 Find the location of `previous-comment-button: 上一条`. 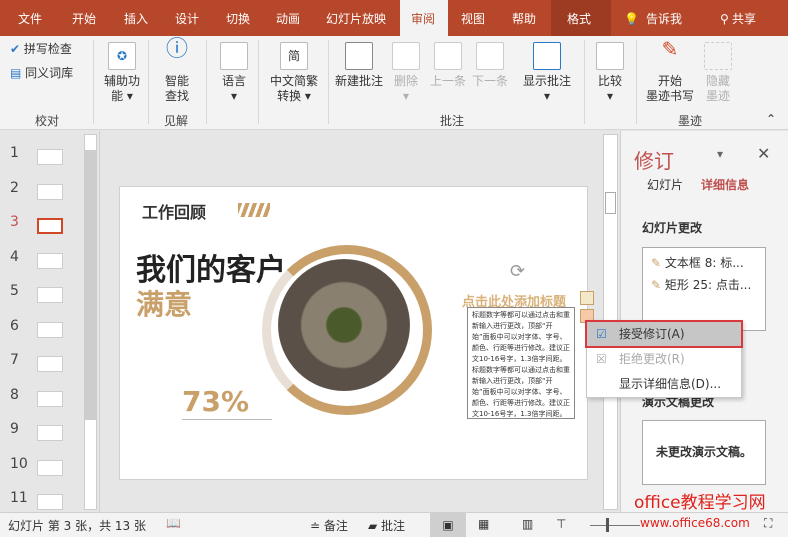

previous-comment-button: 上一条 is located at coordinates (448, 65).